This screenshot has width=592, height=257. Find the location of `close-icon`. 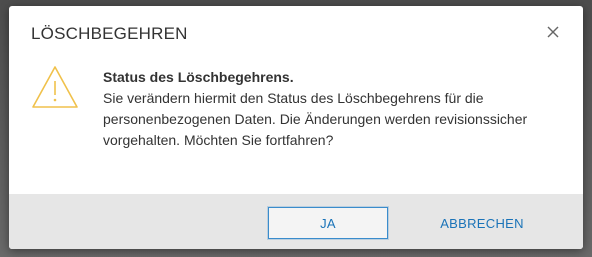

close-icon is located at coordinates (553, 32).